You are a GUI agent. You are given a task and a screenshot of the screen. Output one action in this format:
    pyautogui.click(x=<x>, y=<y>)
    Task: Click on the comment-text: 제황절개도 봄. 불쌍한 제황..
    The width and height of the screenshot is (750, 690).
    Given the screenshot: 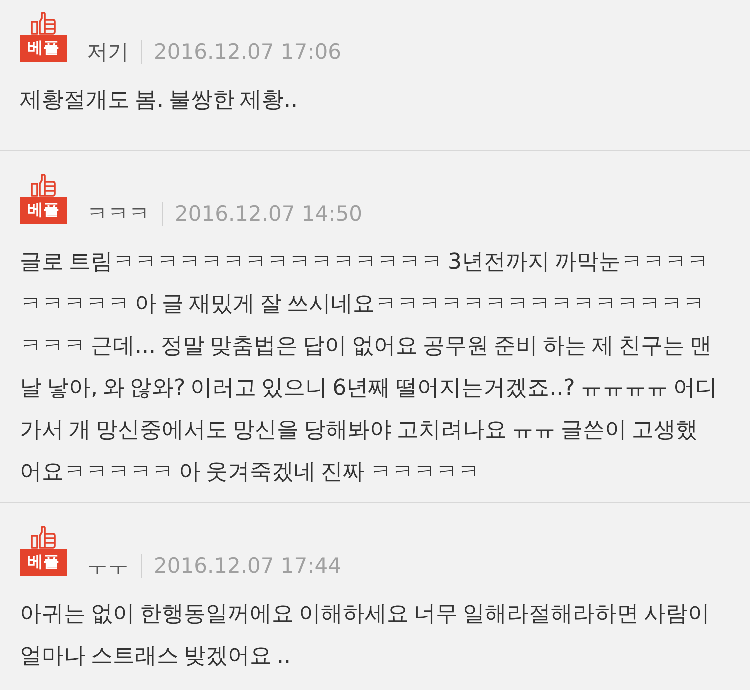 What is the action you would take?
    pyautogui.click(x=159, y=101)
    